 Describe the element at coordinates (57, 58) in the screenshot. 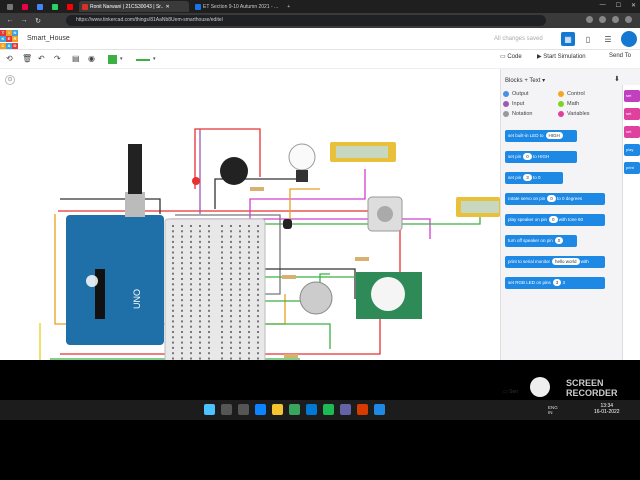

I see `redo-icon: ↷` at that location.